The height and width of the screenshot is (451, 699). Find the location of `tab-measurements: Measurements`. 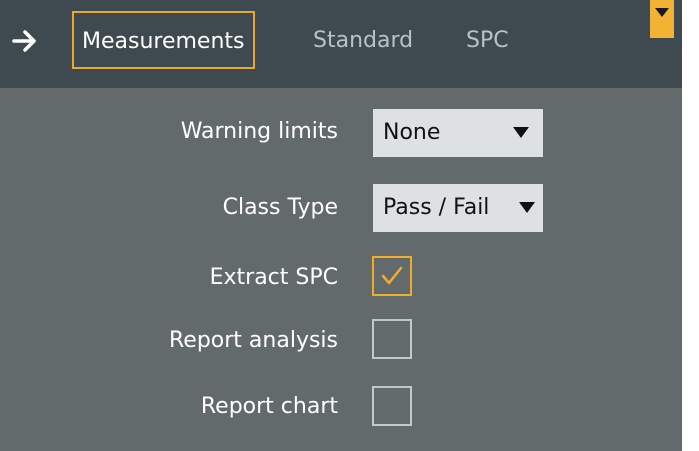

tab-measurements: Measurements is located at coordinates (163, 40).